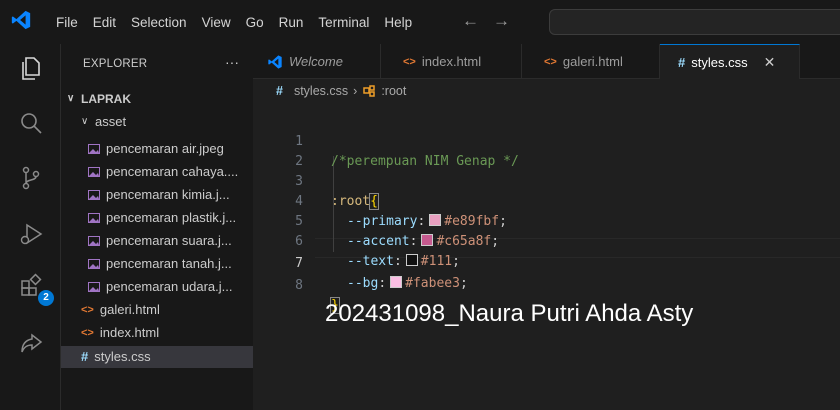 This screenshot has height=410, width=840. Describe the element at coordinates (546, 150) in the screenshot. I see `code-line: 2` at that location.